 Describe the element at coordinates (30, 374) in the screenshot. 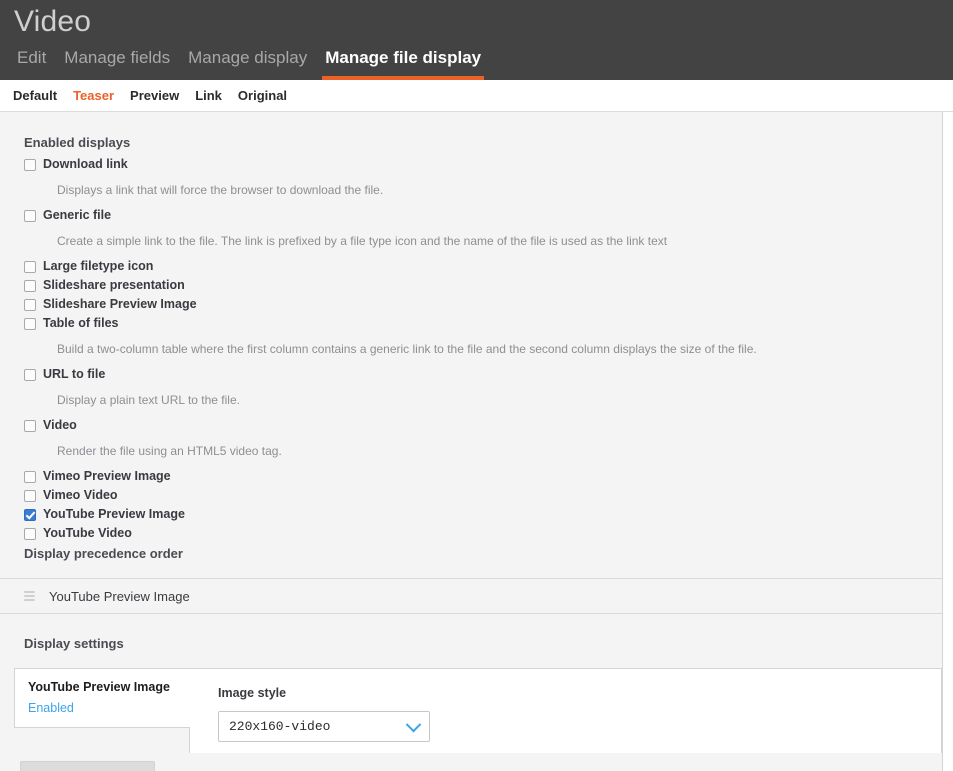

I see `checkbox-url-to-file` at that location.